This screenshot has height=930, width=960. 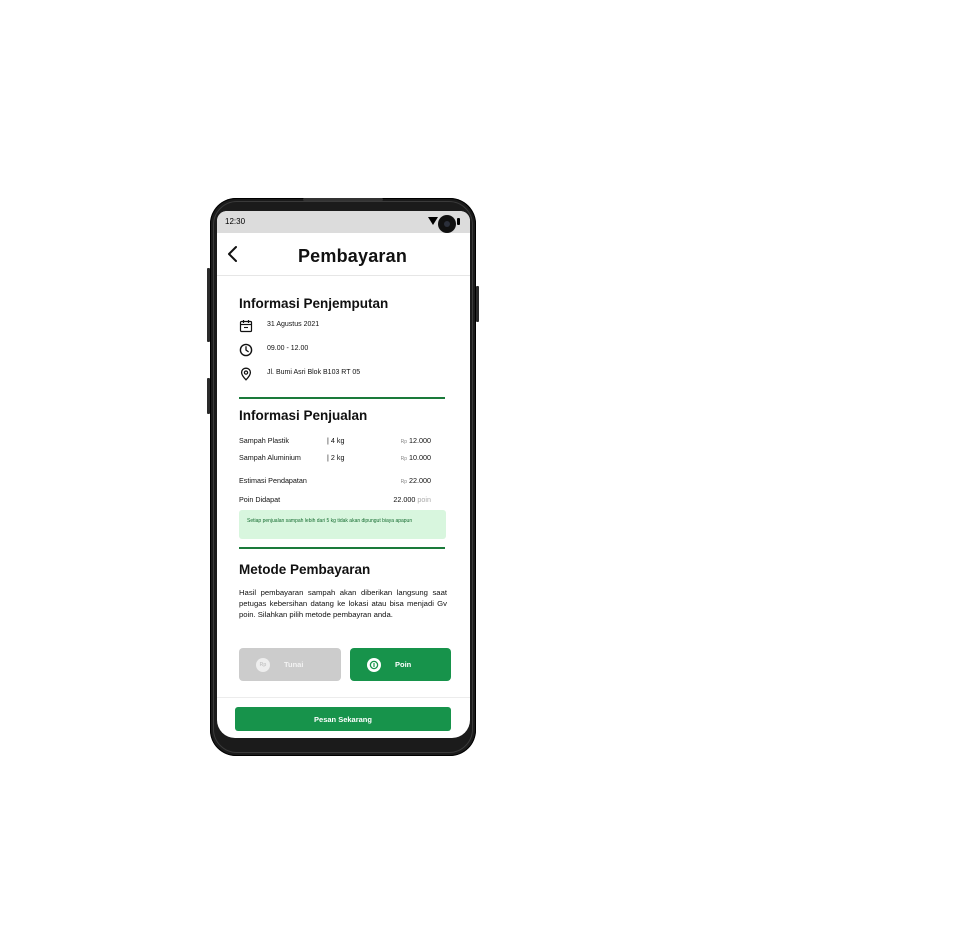 What do you see at coordinates (235, 221) in the screenshot?
I see `status-time: 12:30` at bounding box center [235, 221].